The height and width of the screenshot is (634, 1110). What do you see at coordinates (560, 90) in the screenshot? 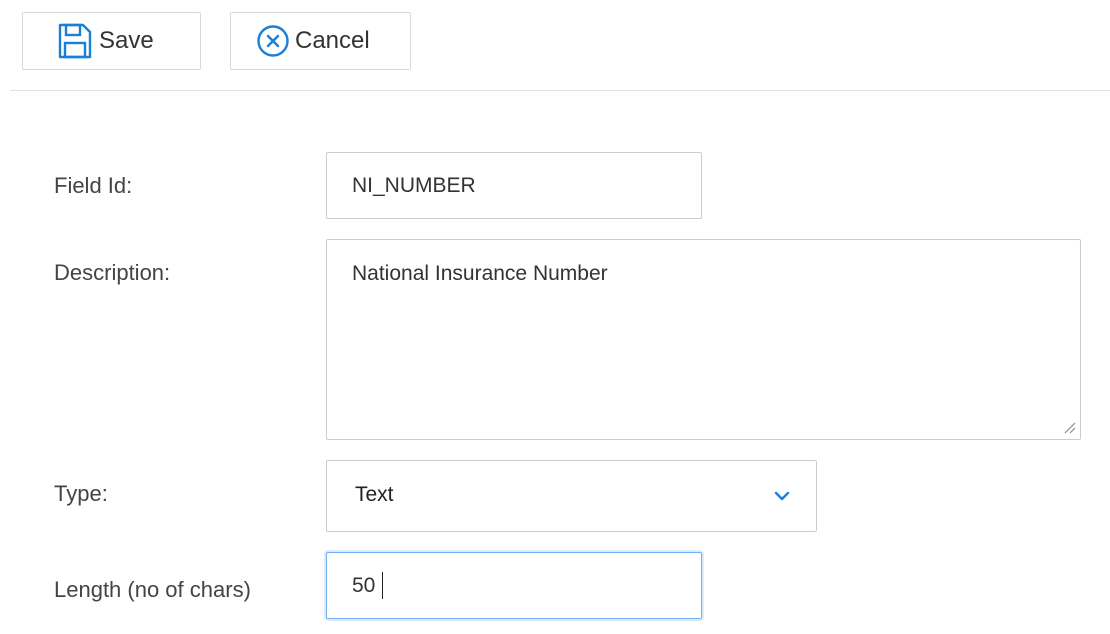
I see `toolbar-divider` at bounding box center [560, 90].